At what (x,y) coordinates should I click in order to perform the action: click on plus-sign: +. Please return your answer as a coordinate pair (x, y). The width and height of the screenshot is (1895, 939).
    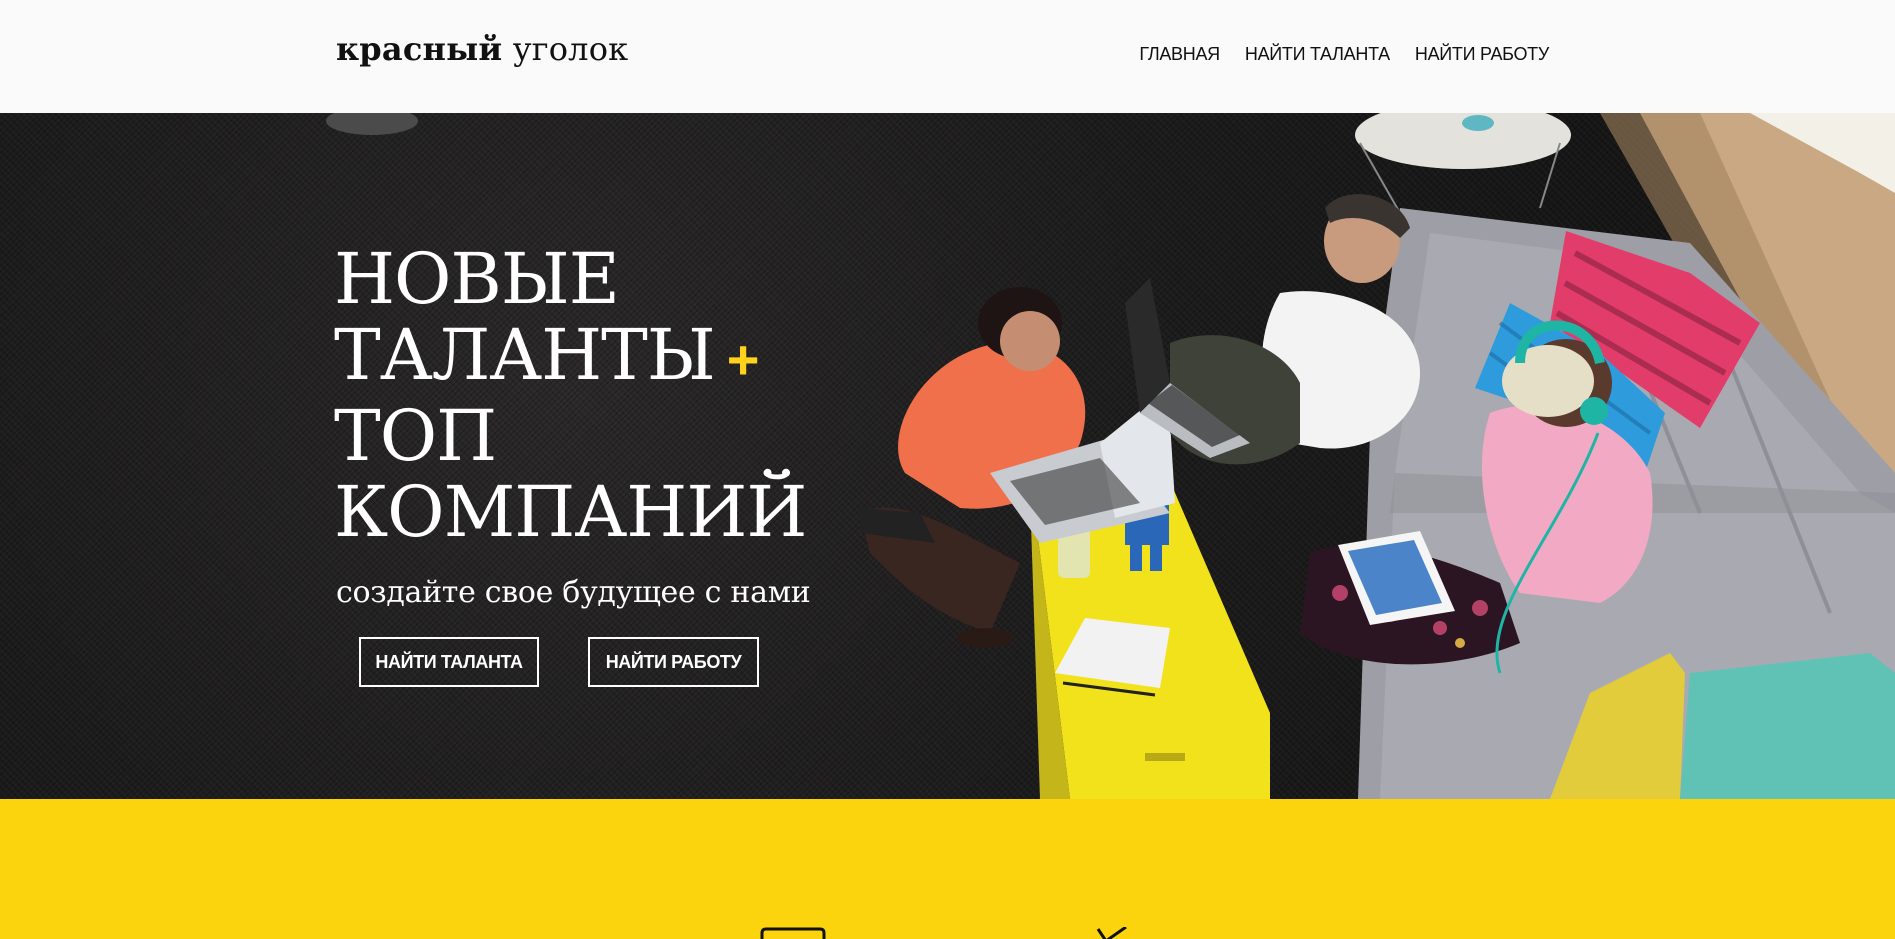
    Looking at the image, I should click on (743, 359).